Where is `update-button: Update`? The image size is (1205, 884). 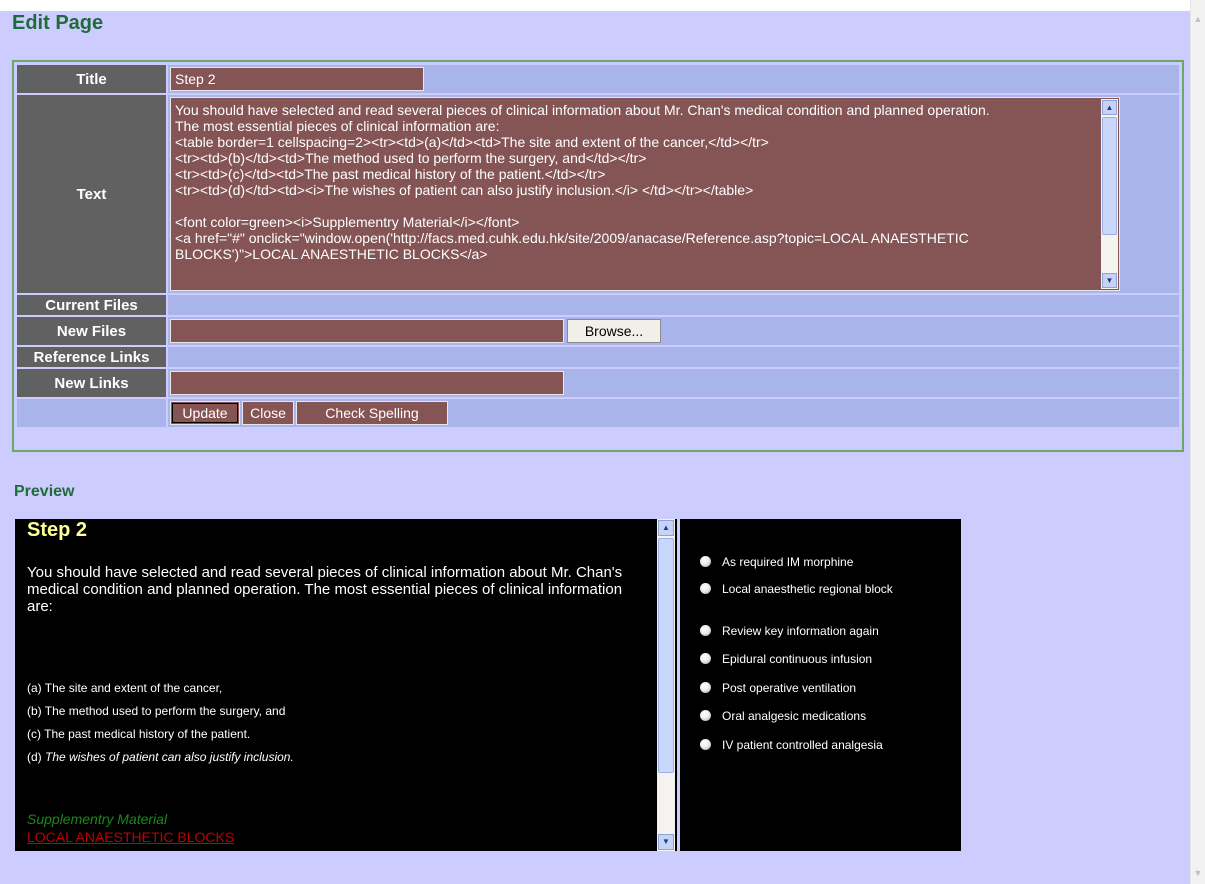 update-button: Update is located at coordinates (205, 413).